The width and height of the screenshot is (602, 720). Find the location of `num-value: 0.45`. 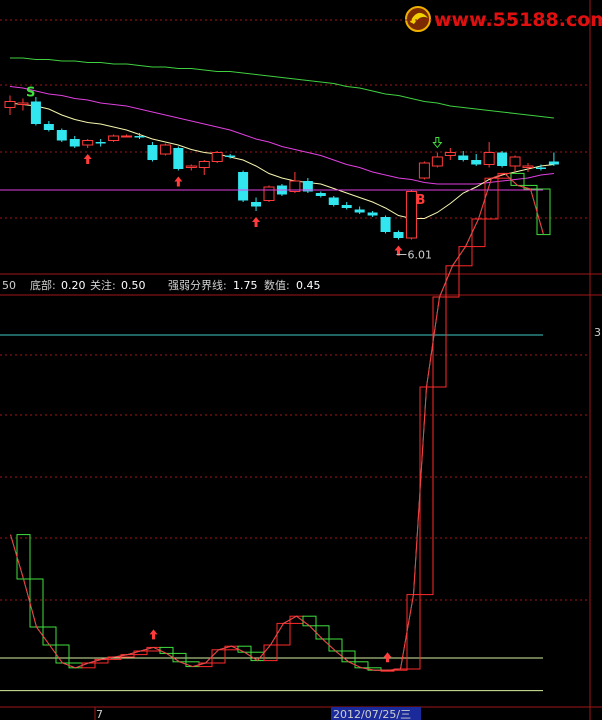

num-value: 0.45 is located at coordinates (308, 285).